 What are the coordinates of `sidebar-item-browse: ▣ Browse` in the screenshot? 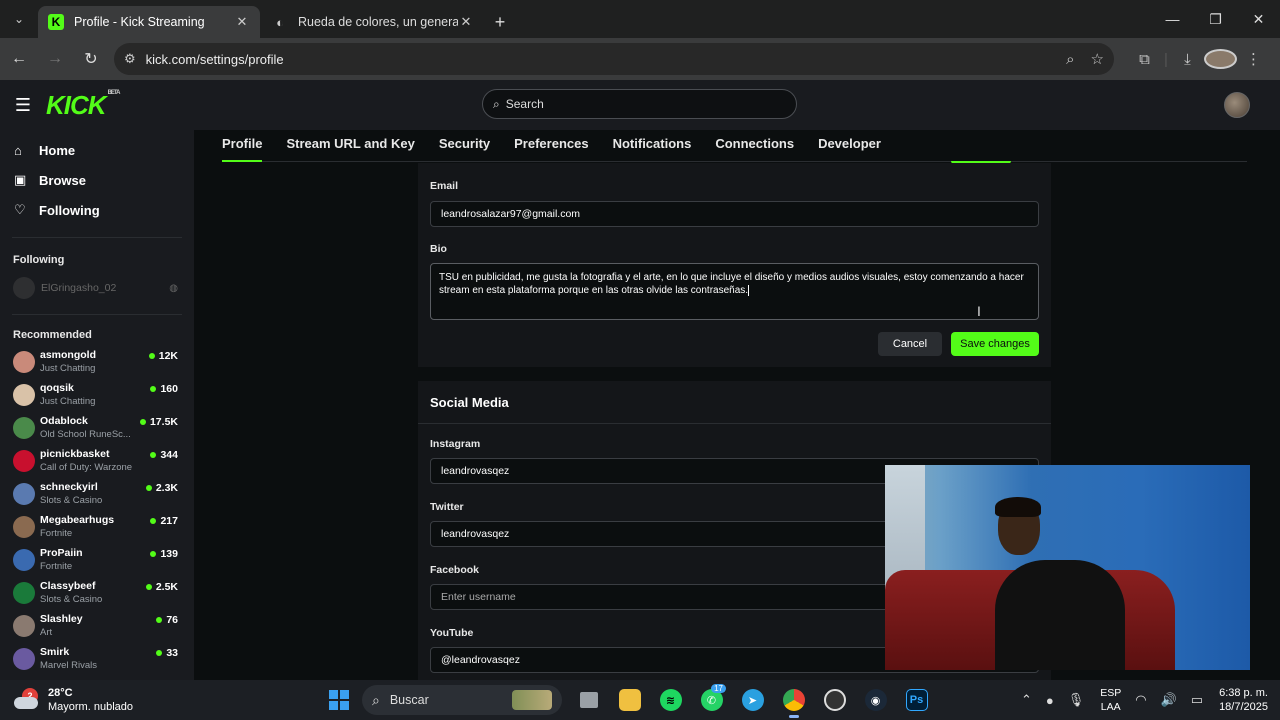 It's located at (97, 180).